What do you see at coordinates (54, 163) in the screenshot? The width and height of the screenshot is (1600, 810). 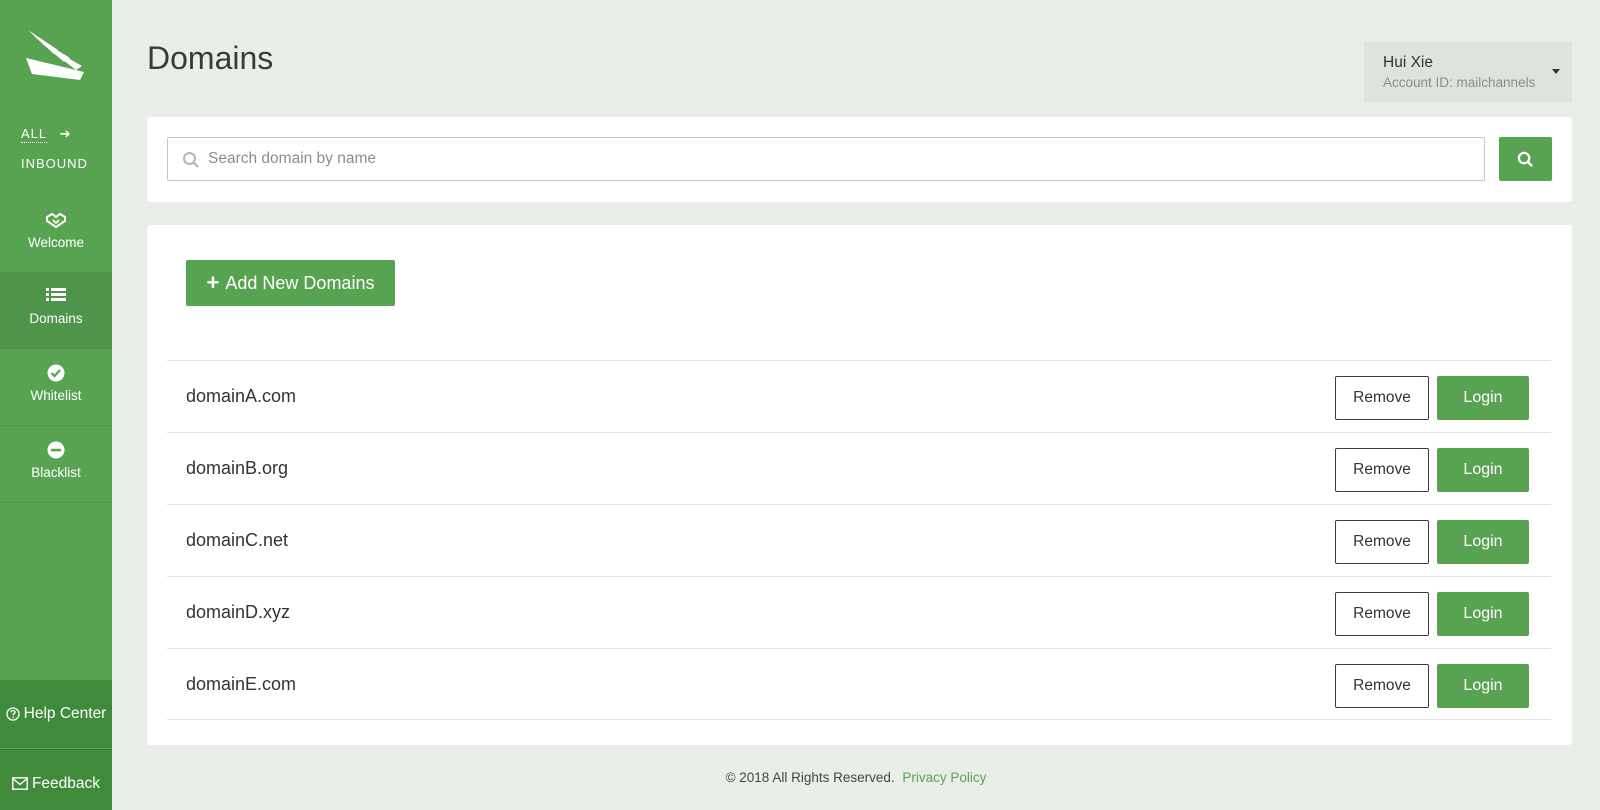 I see `scope-inbound-label: INBOUND` at bounding box center [54, 163].